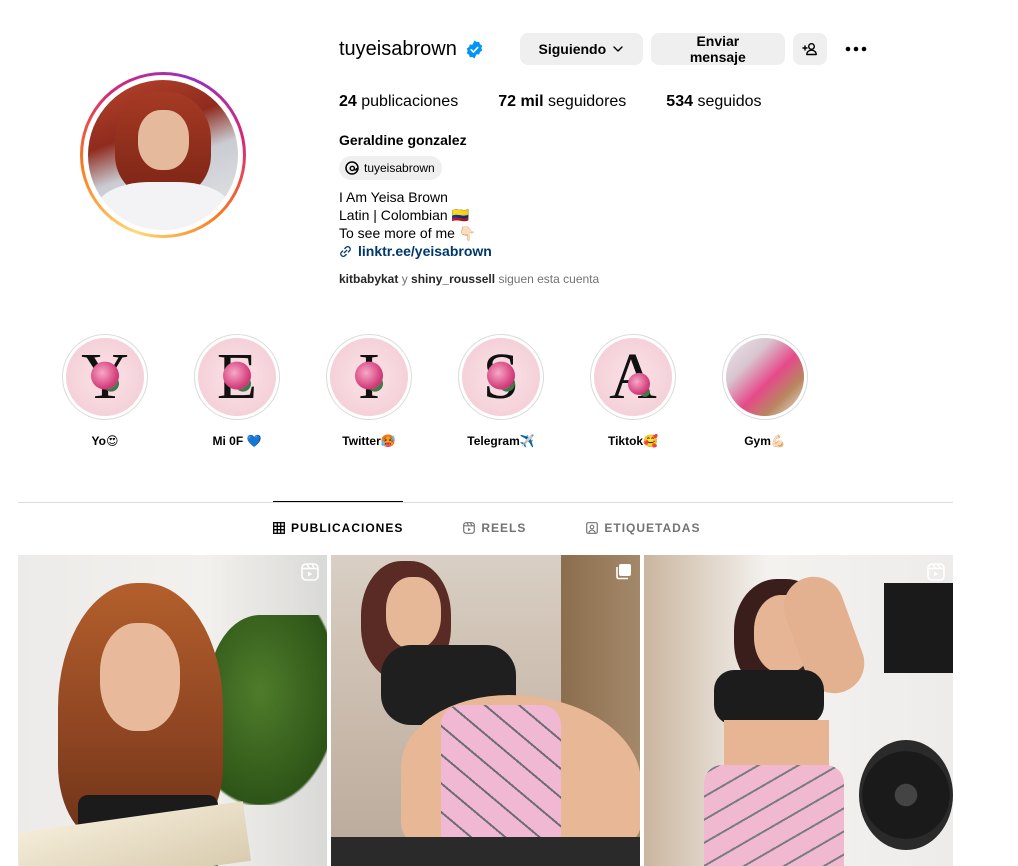 The image size is (1018, 866). What do you see at coordinates (348, 101) in the screenshot?
I see `posts-count: 24` at bounding box center [348, 101].